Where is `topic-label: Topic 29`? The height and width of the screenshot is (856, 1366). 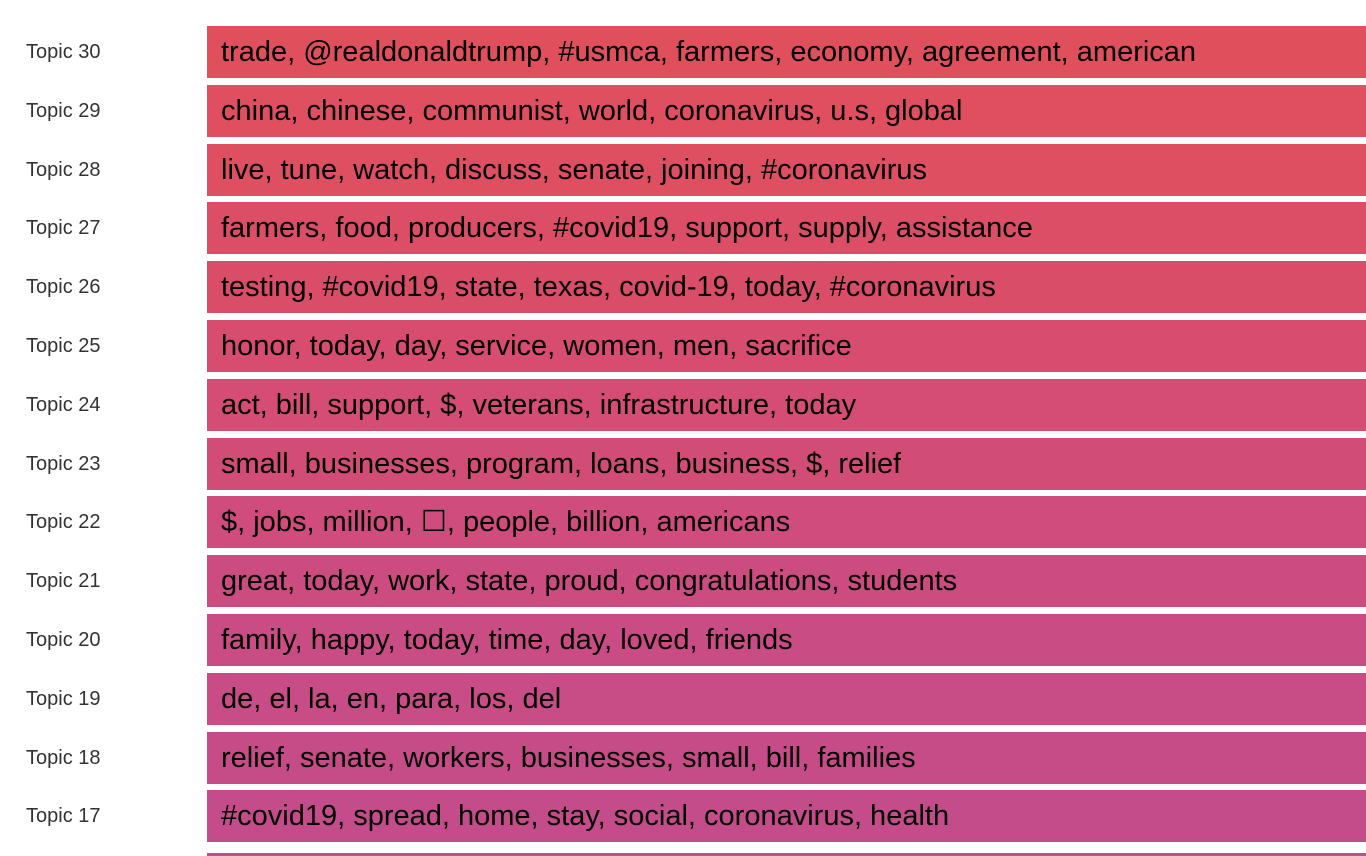
topic-label: Topic 29 is located at coordinates (63, 111).